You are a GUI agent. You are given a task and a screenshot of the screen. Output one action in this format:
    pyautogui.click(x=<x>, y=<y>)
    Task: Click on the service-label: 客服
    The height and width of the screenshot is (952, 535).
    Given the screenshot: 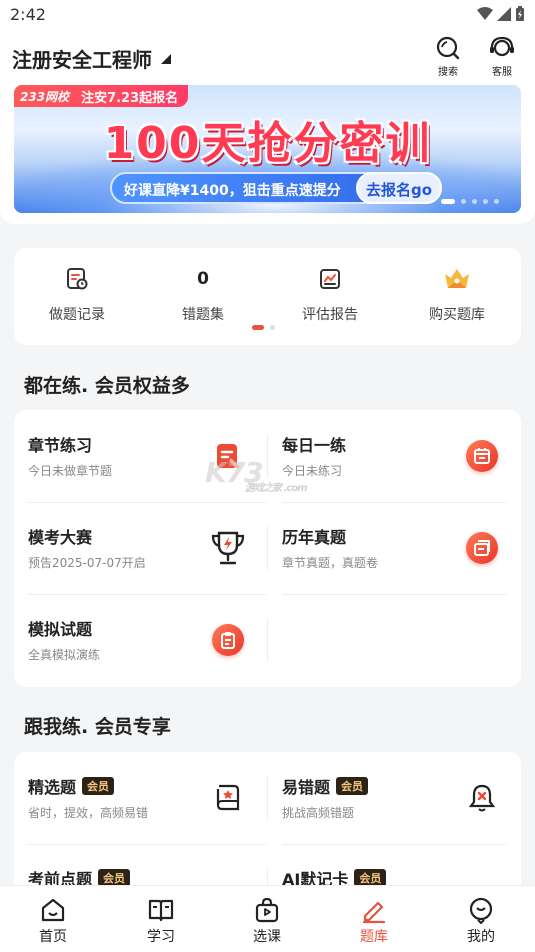 What is the action you would take?
    pyautogui.click(x=502, y=72)
    